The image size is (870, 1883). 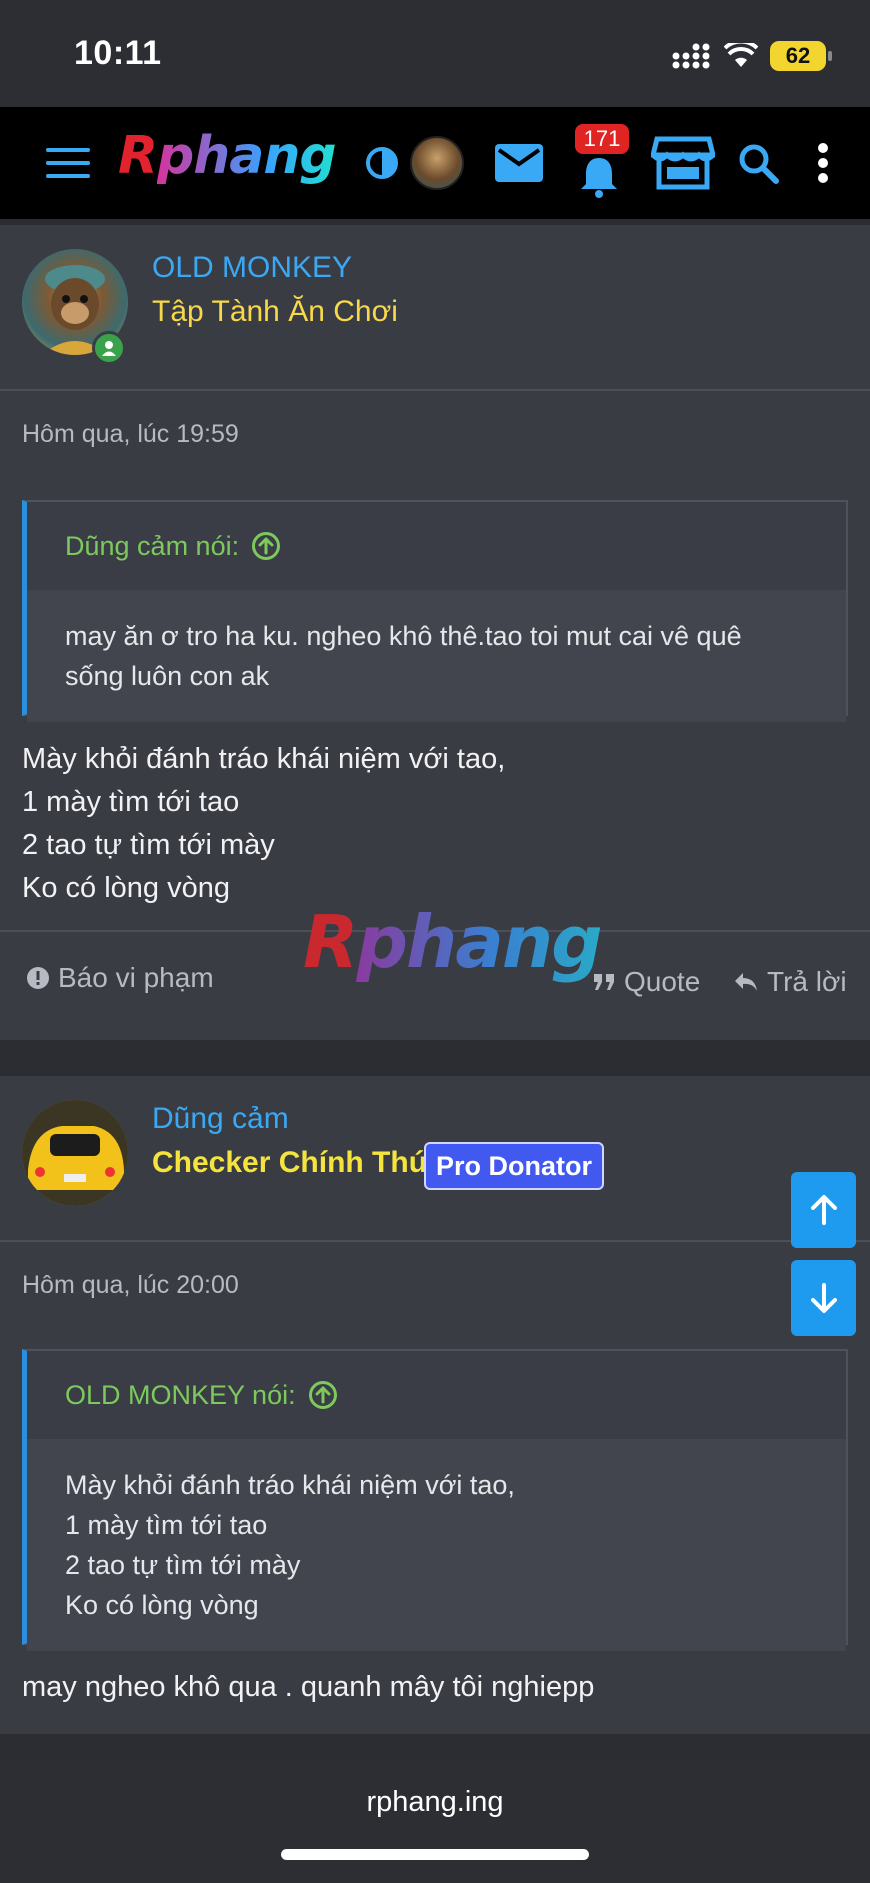 I want to click on battery-indicator: 62, so click(x=801, y=56).